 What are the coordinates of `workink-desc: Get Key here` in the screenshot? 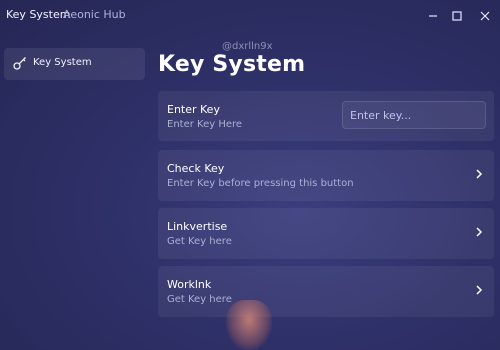 It's located at (199, 299).